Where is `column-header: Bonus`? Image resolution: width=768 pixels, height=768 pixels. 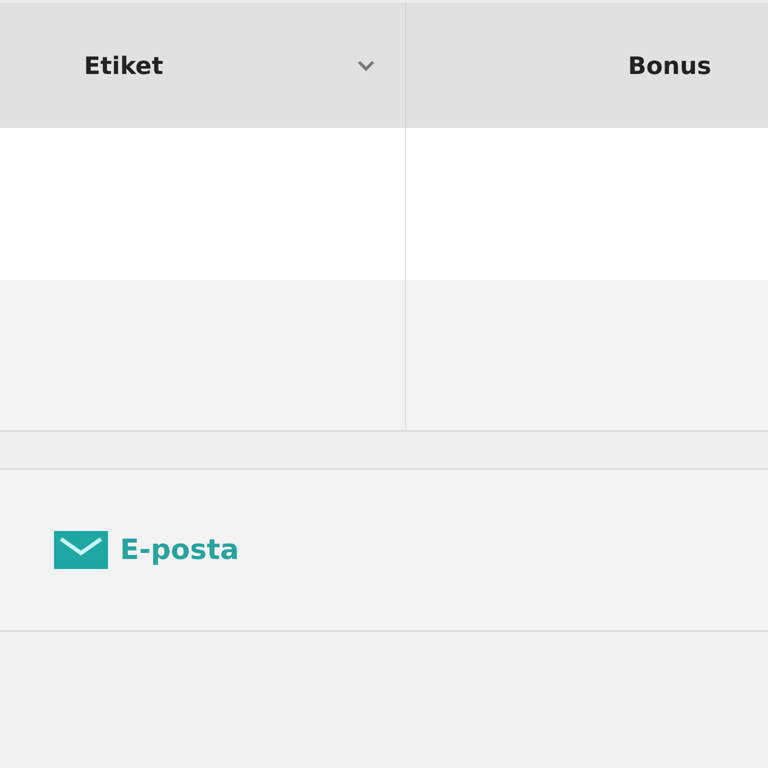
column-header: Bonus is located at coordinates (587, 64).